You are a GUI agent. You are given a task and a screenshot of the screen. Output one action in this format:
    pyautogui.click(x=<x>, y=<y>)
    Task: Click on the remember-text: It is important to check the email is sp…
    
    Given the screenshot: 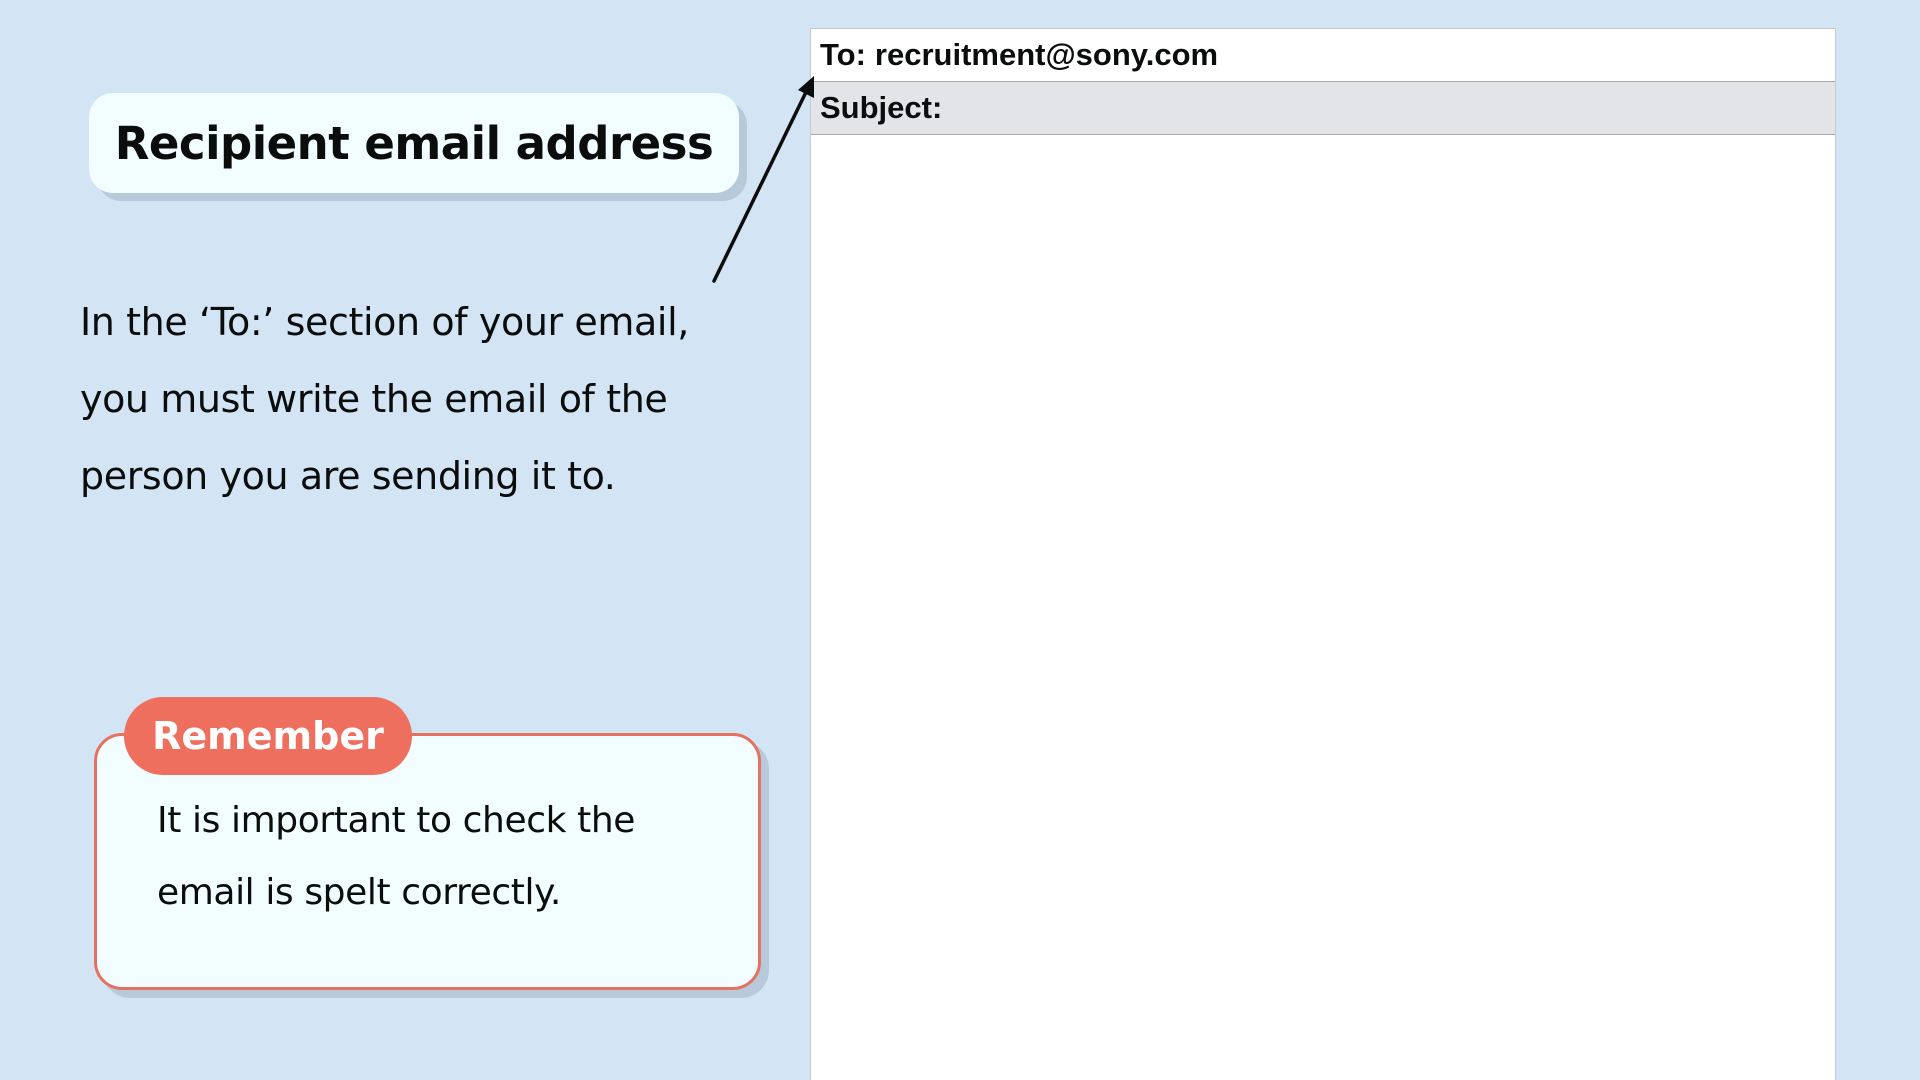 What is the action you would take?
    pyautogui.click(x=437, y=857)
    